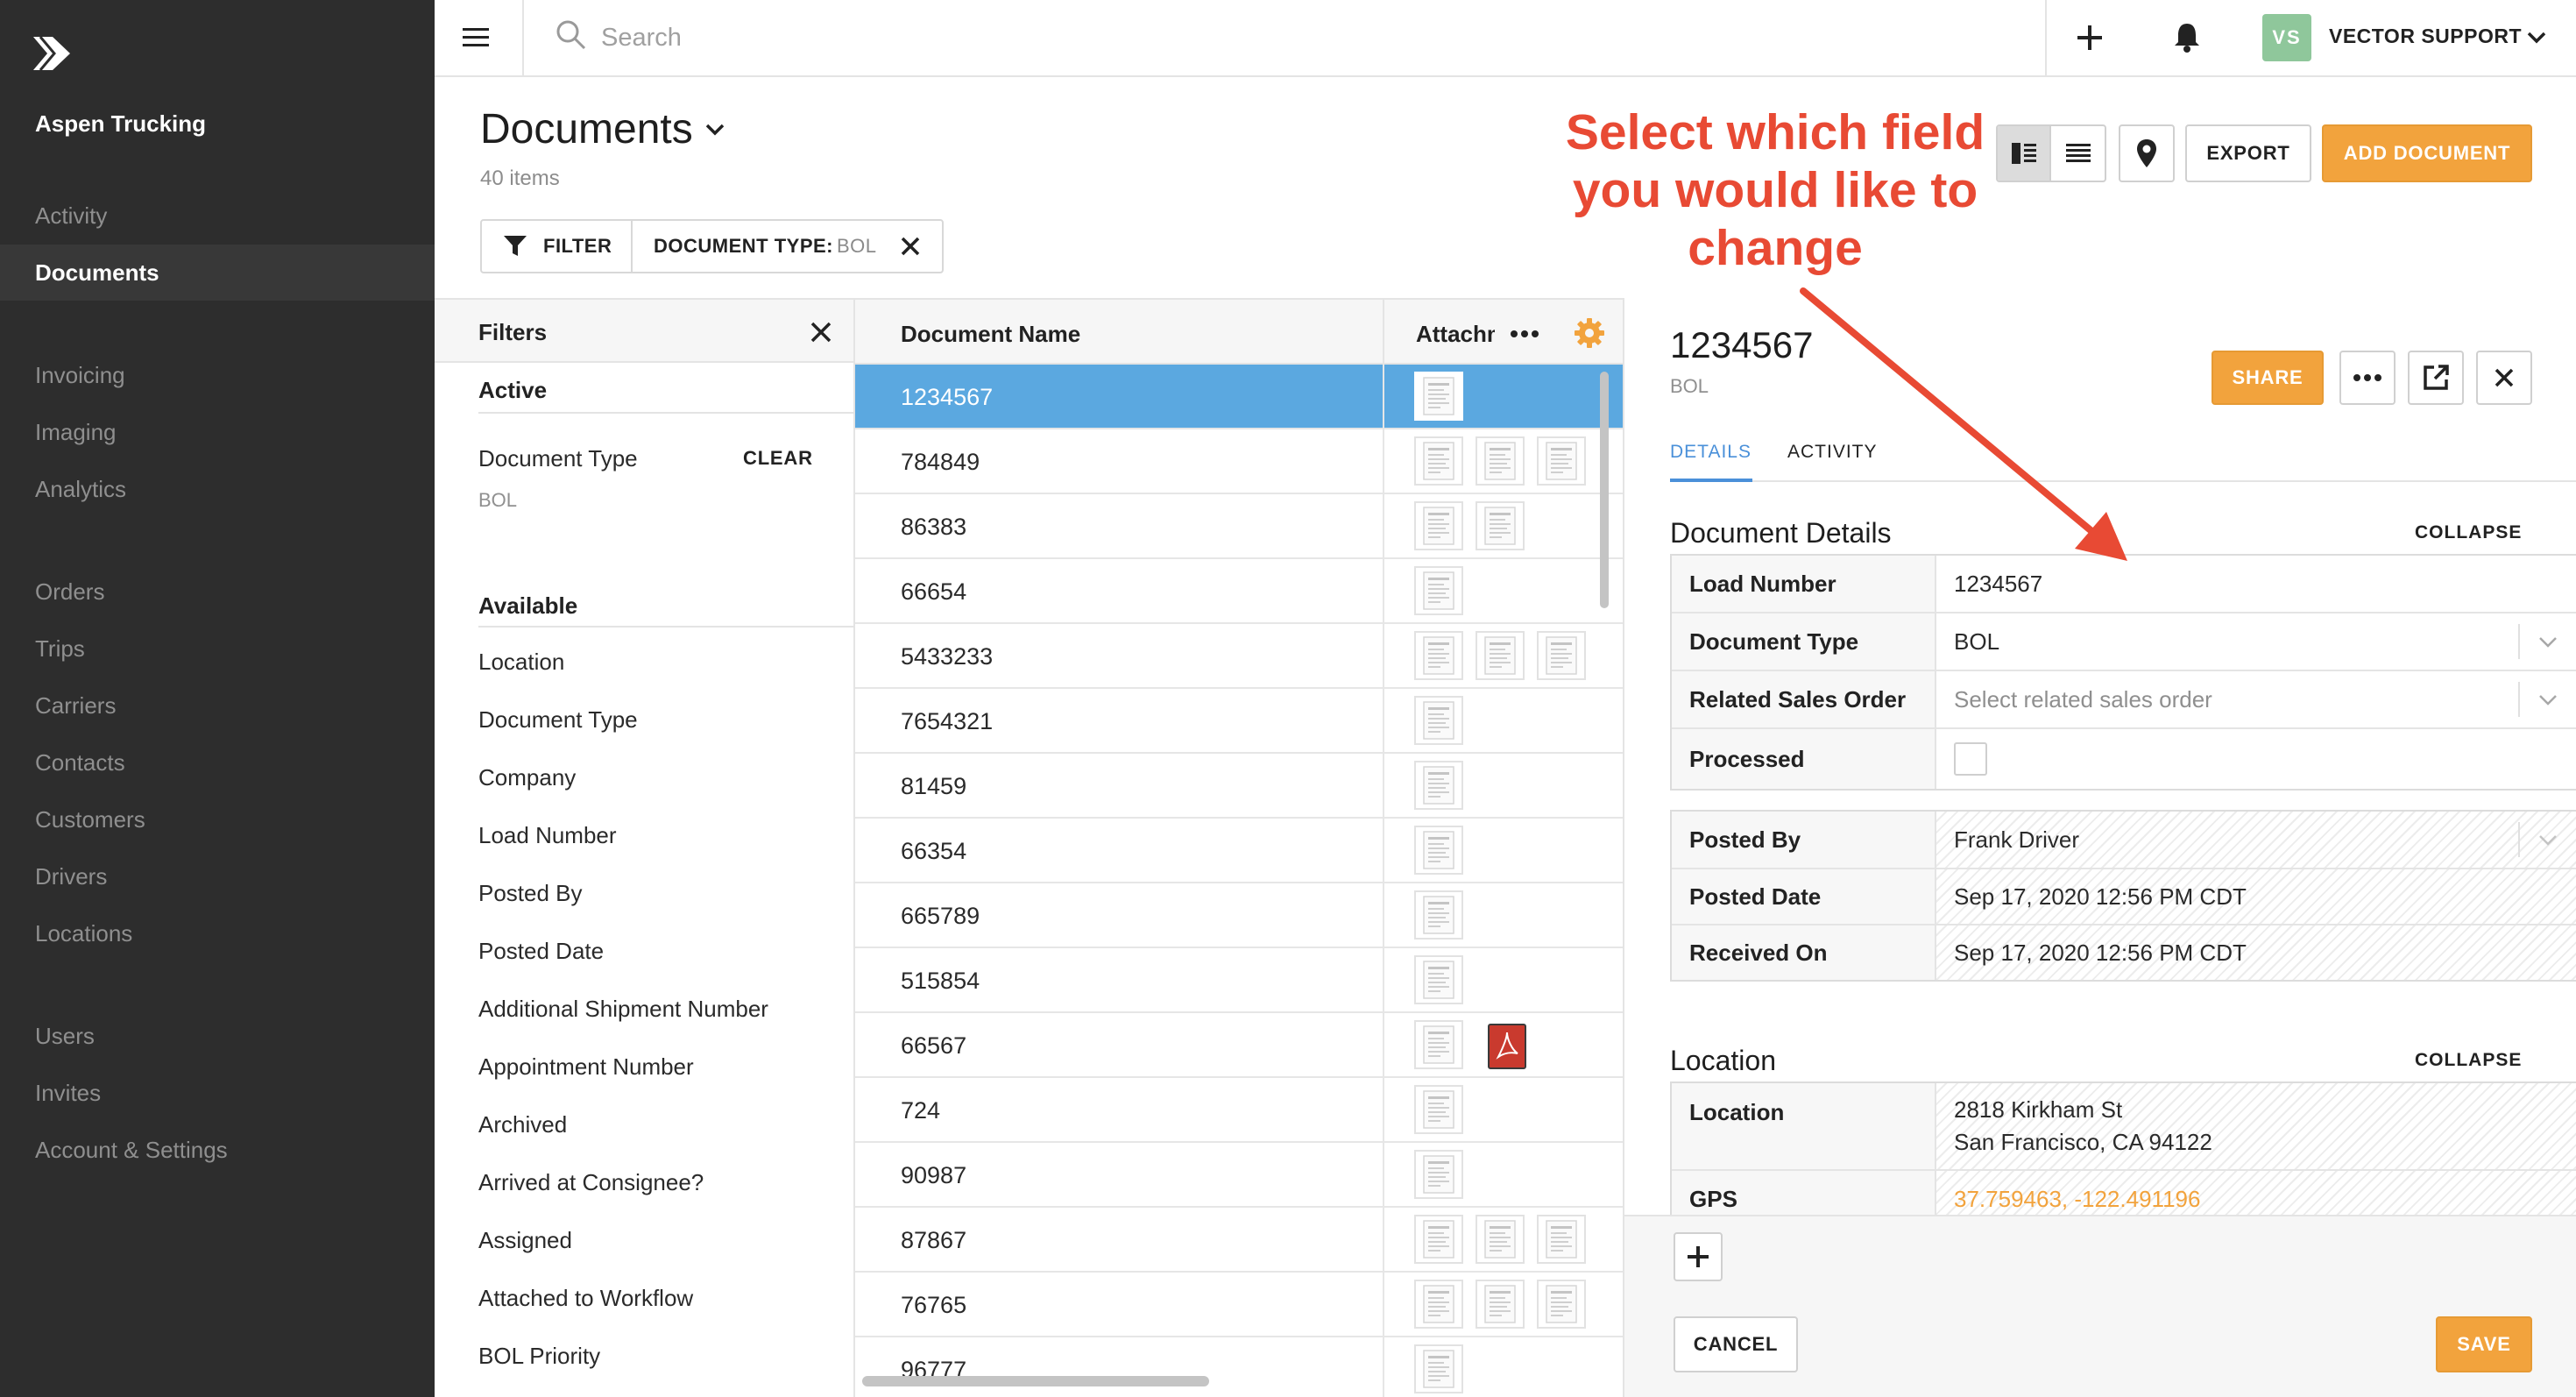 The image size is (2576, 1397). Describe the element at coordinates (217, 762) in the screenshot. I see `sidebar-item-contacts: Contacts` at that location.